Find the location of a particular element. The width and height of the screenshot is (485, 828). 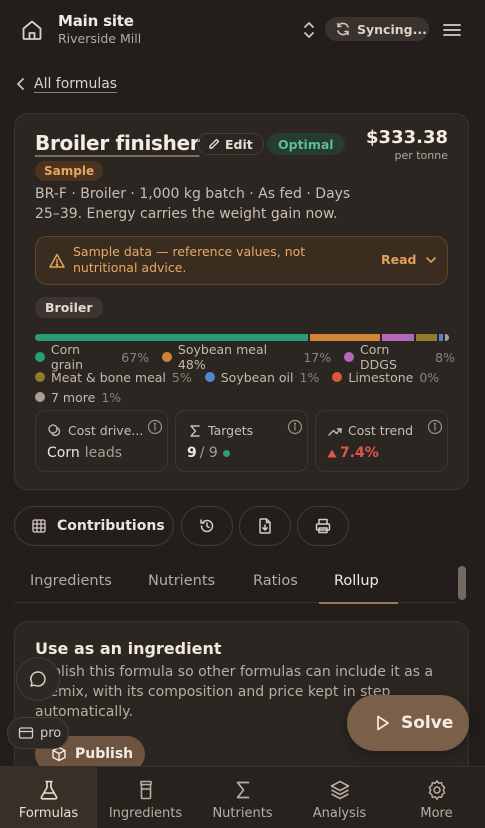

warning-icon is located at coordinates (57, 261).